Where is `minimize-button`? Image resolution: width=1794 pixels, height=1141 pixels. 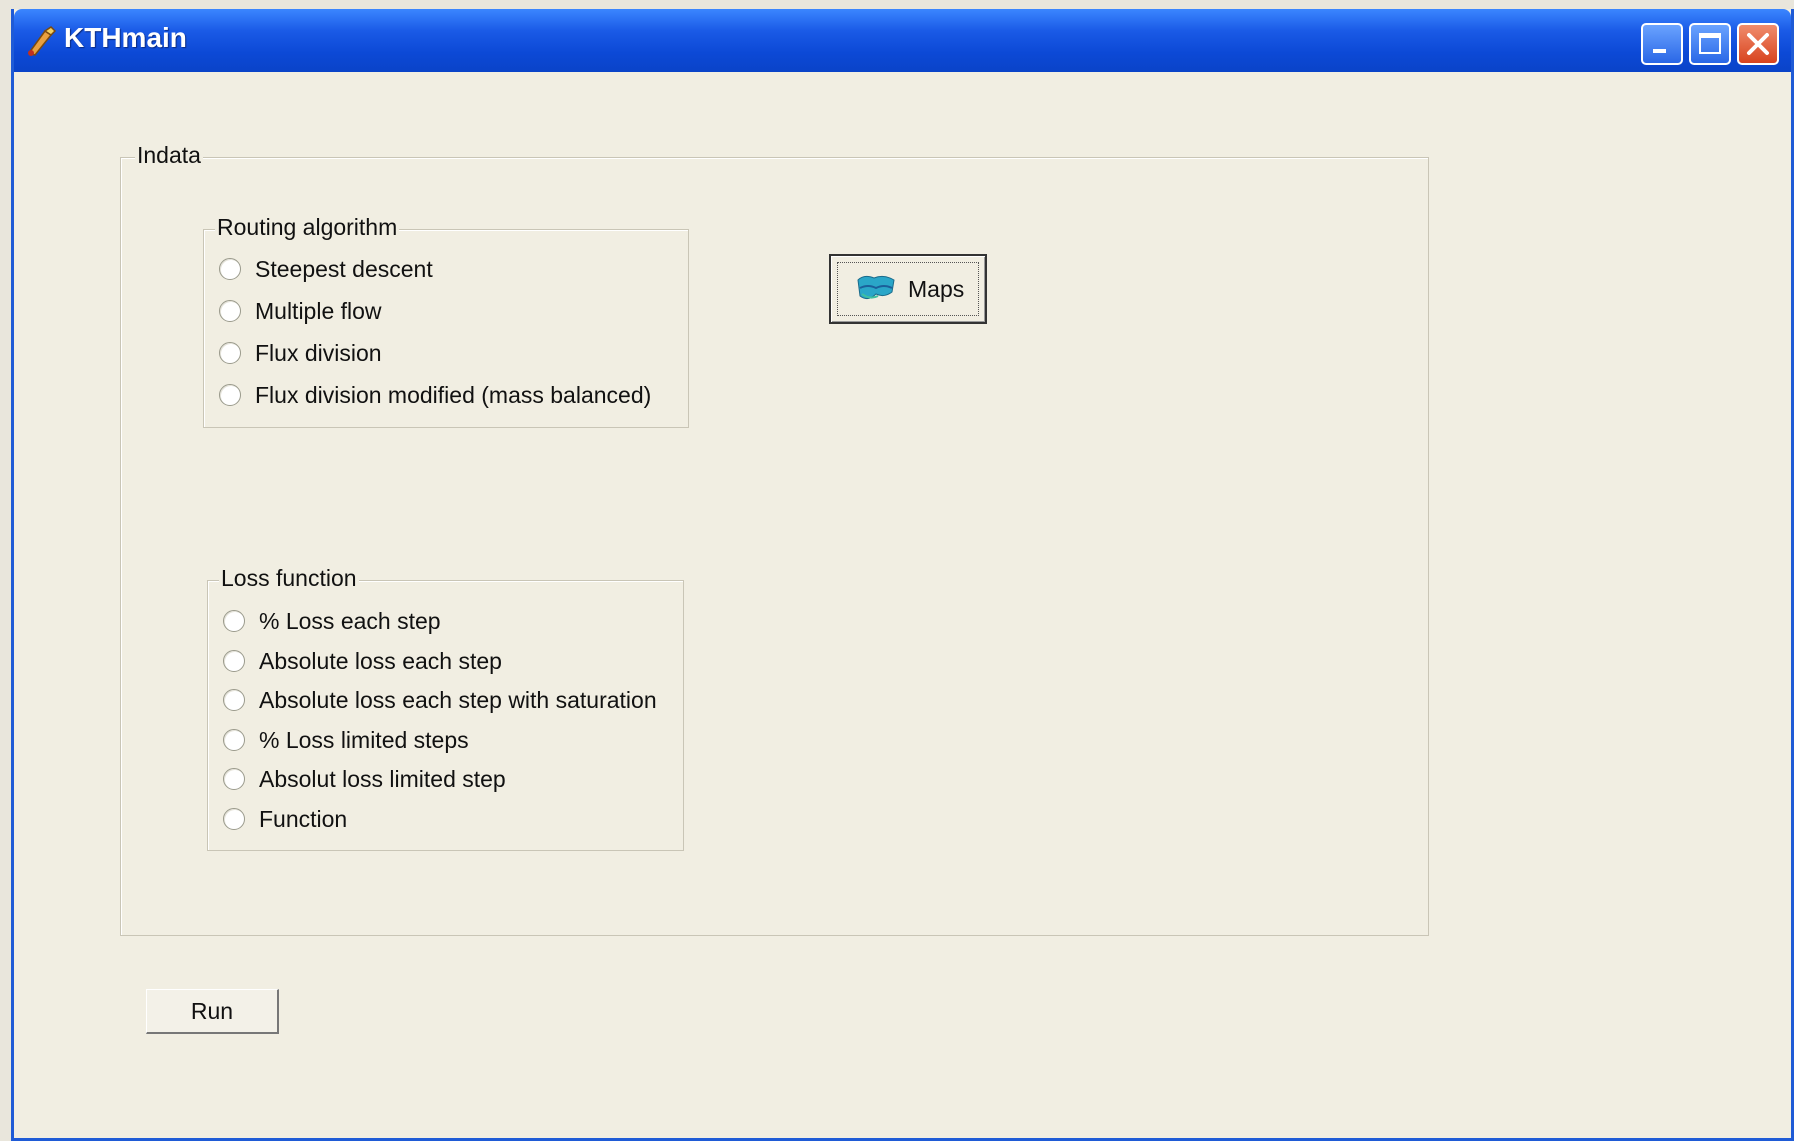
minimize-button is located at coordinates (1662, 44).